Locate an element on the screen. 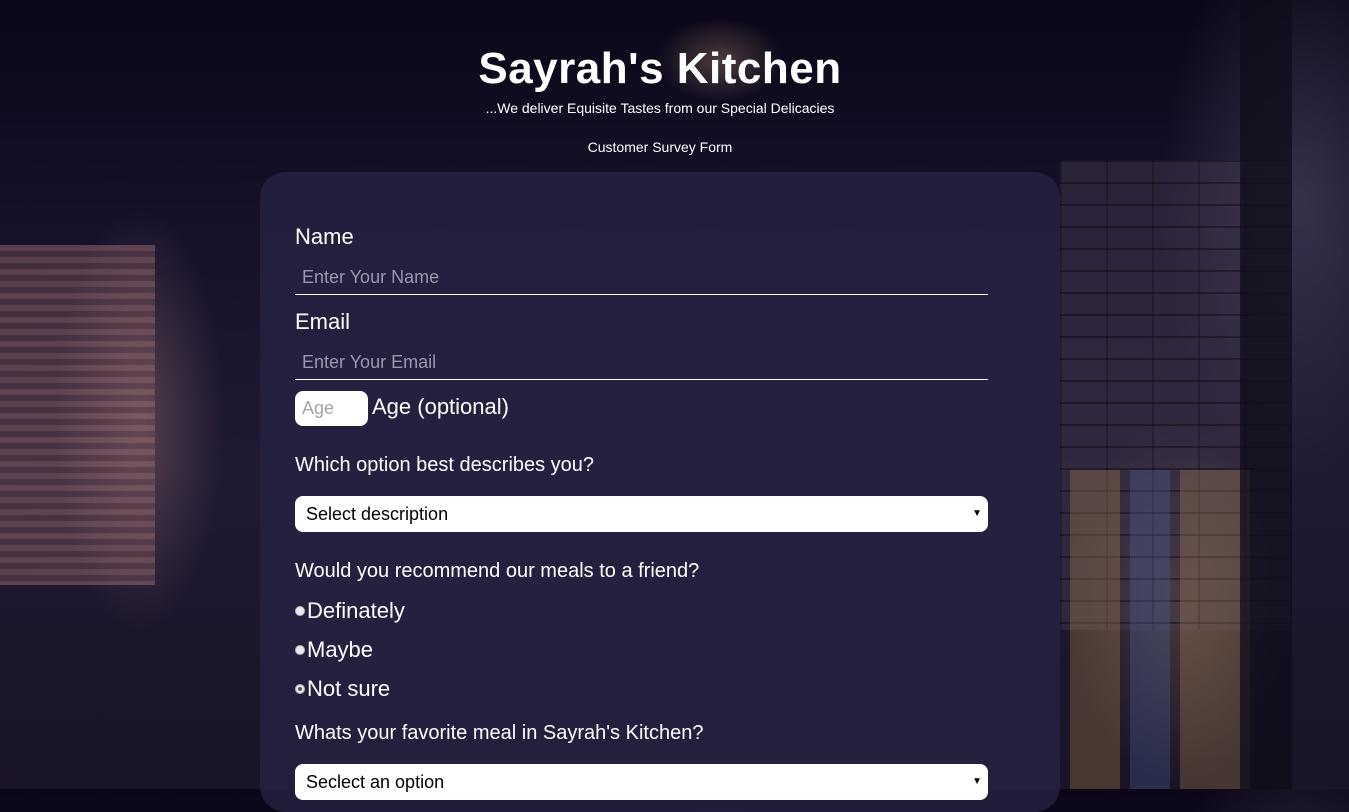  description-select: Select description ▼ is located at coordinates (641, 514).